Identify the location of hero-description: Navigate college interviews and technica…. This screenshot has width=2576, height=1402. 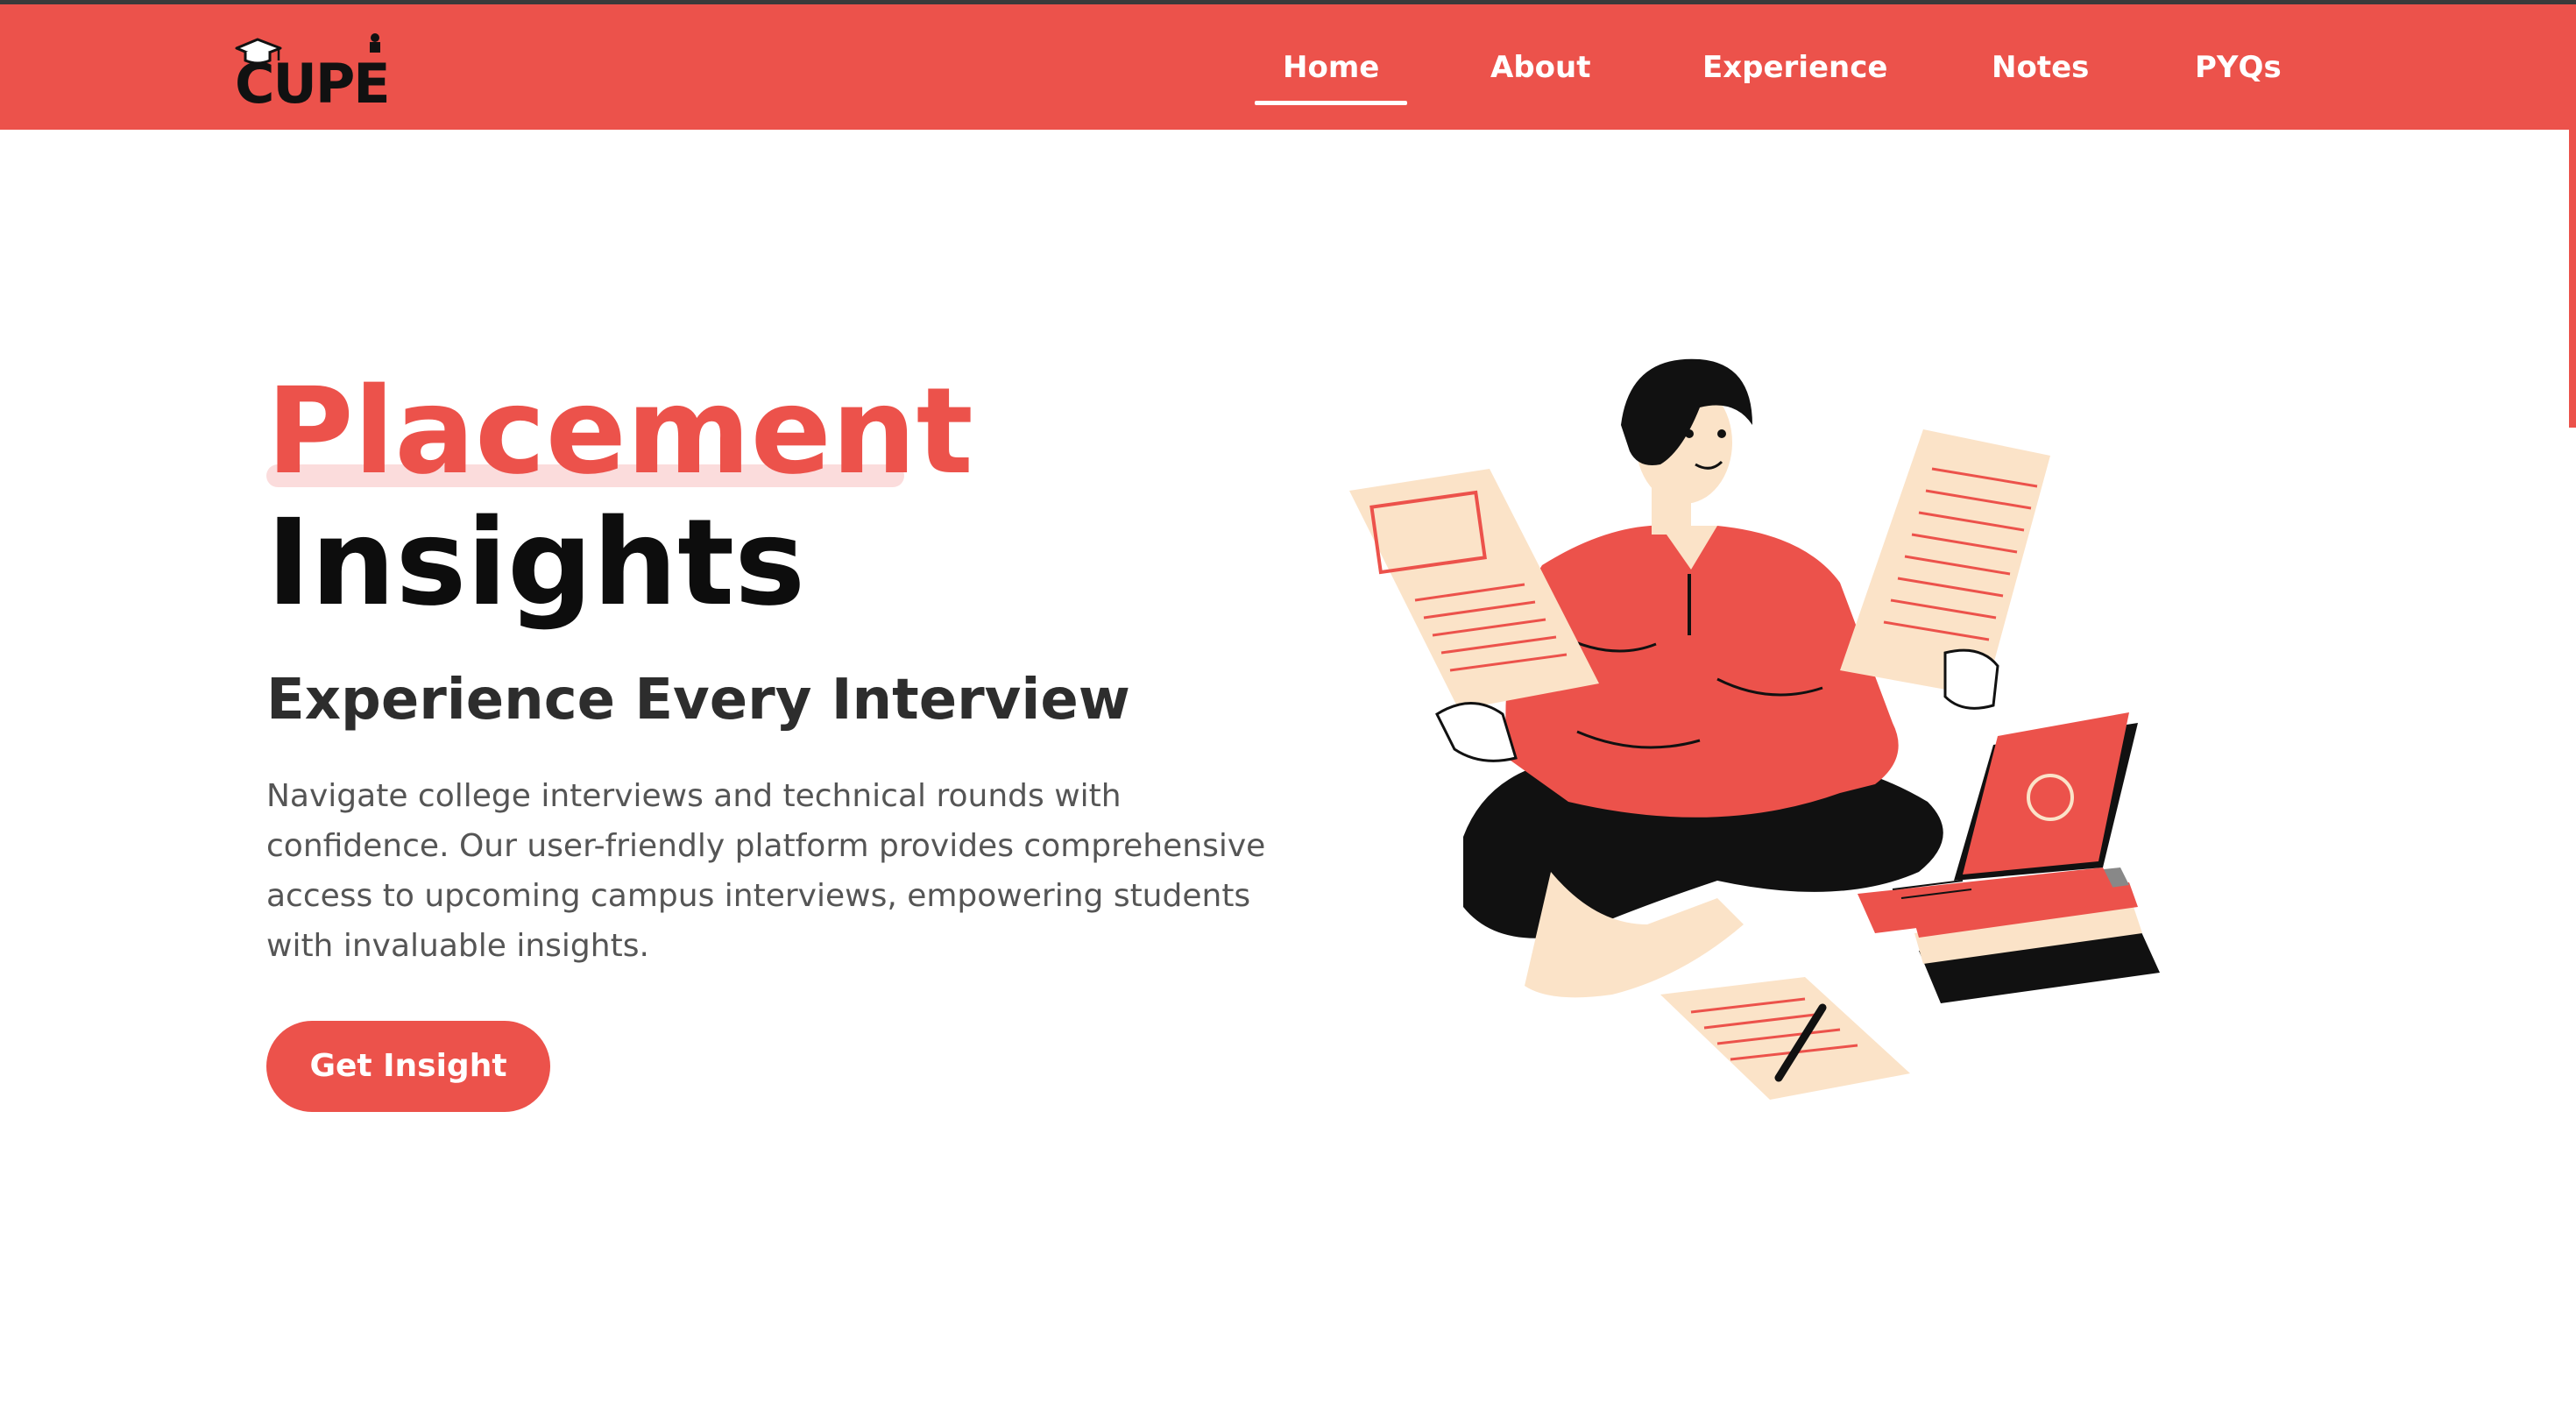
(766, 871).